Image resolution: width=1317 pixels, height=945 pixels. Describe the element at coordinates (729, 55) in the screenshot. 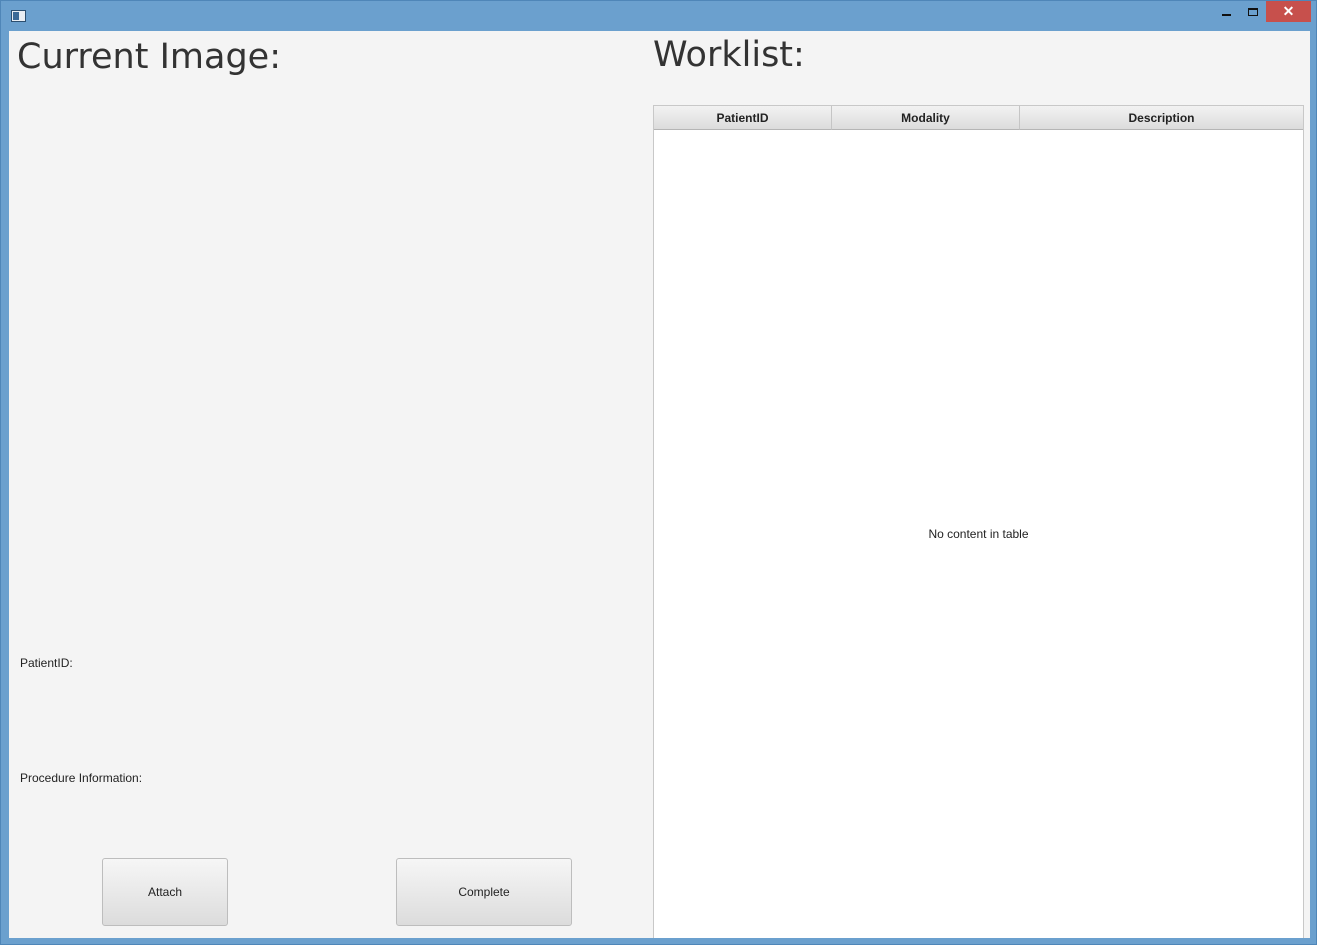

I see `worklist-title: Worklist:` at that location.